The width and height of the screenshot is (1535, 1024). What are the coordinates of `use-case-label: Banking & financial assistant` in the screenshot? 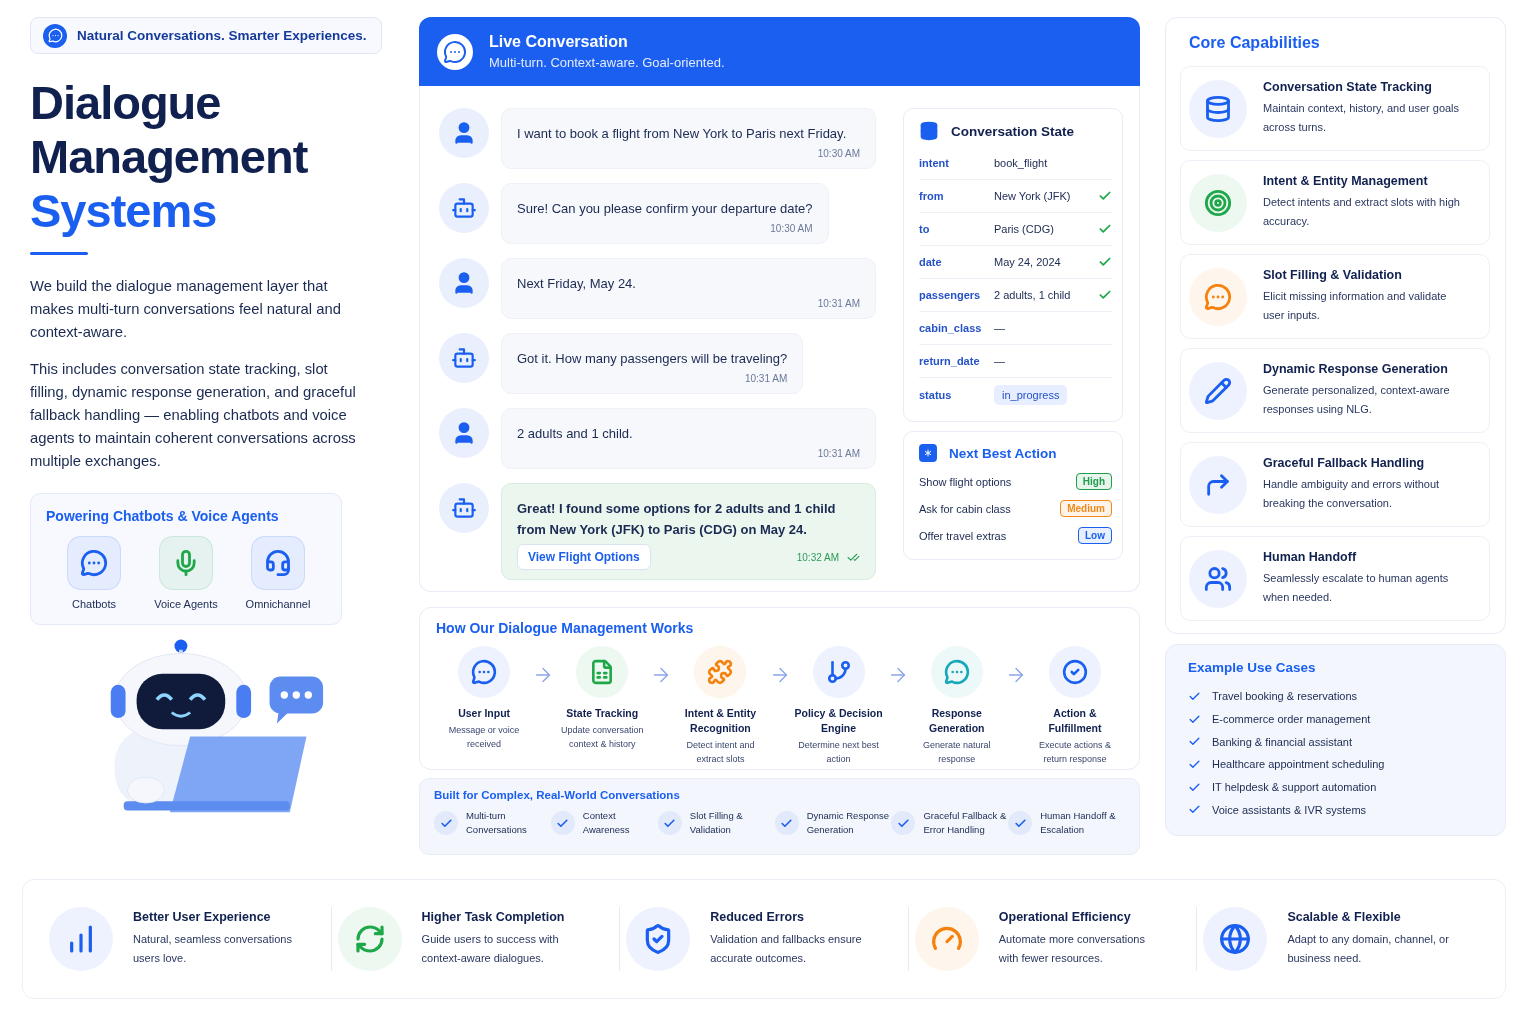 It's located at (1282, 741).